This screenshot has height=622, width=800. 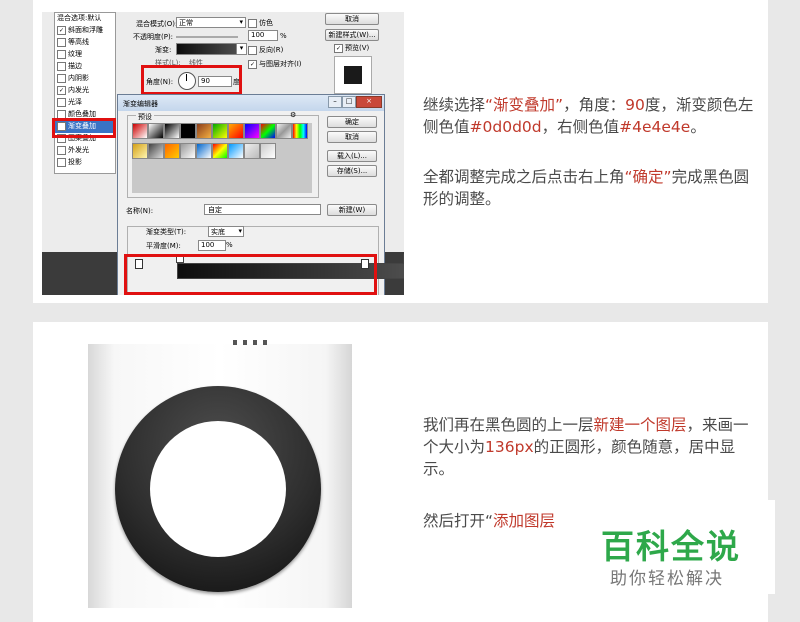 What do you see at coordinates (369, 102) in the screenshot?
I see `close-icon: ×` at bounding box center [369, 102].